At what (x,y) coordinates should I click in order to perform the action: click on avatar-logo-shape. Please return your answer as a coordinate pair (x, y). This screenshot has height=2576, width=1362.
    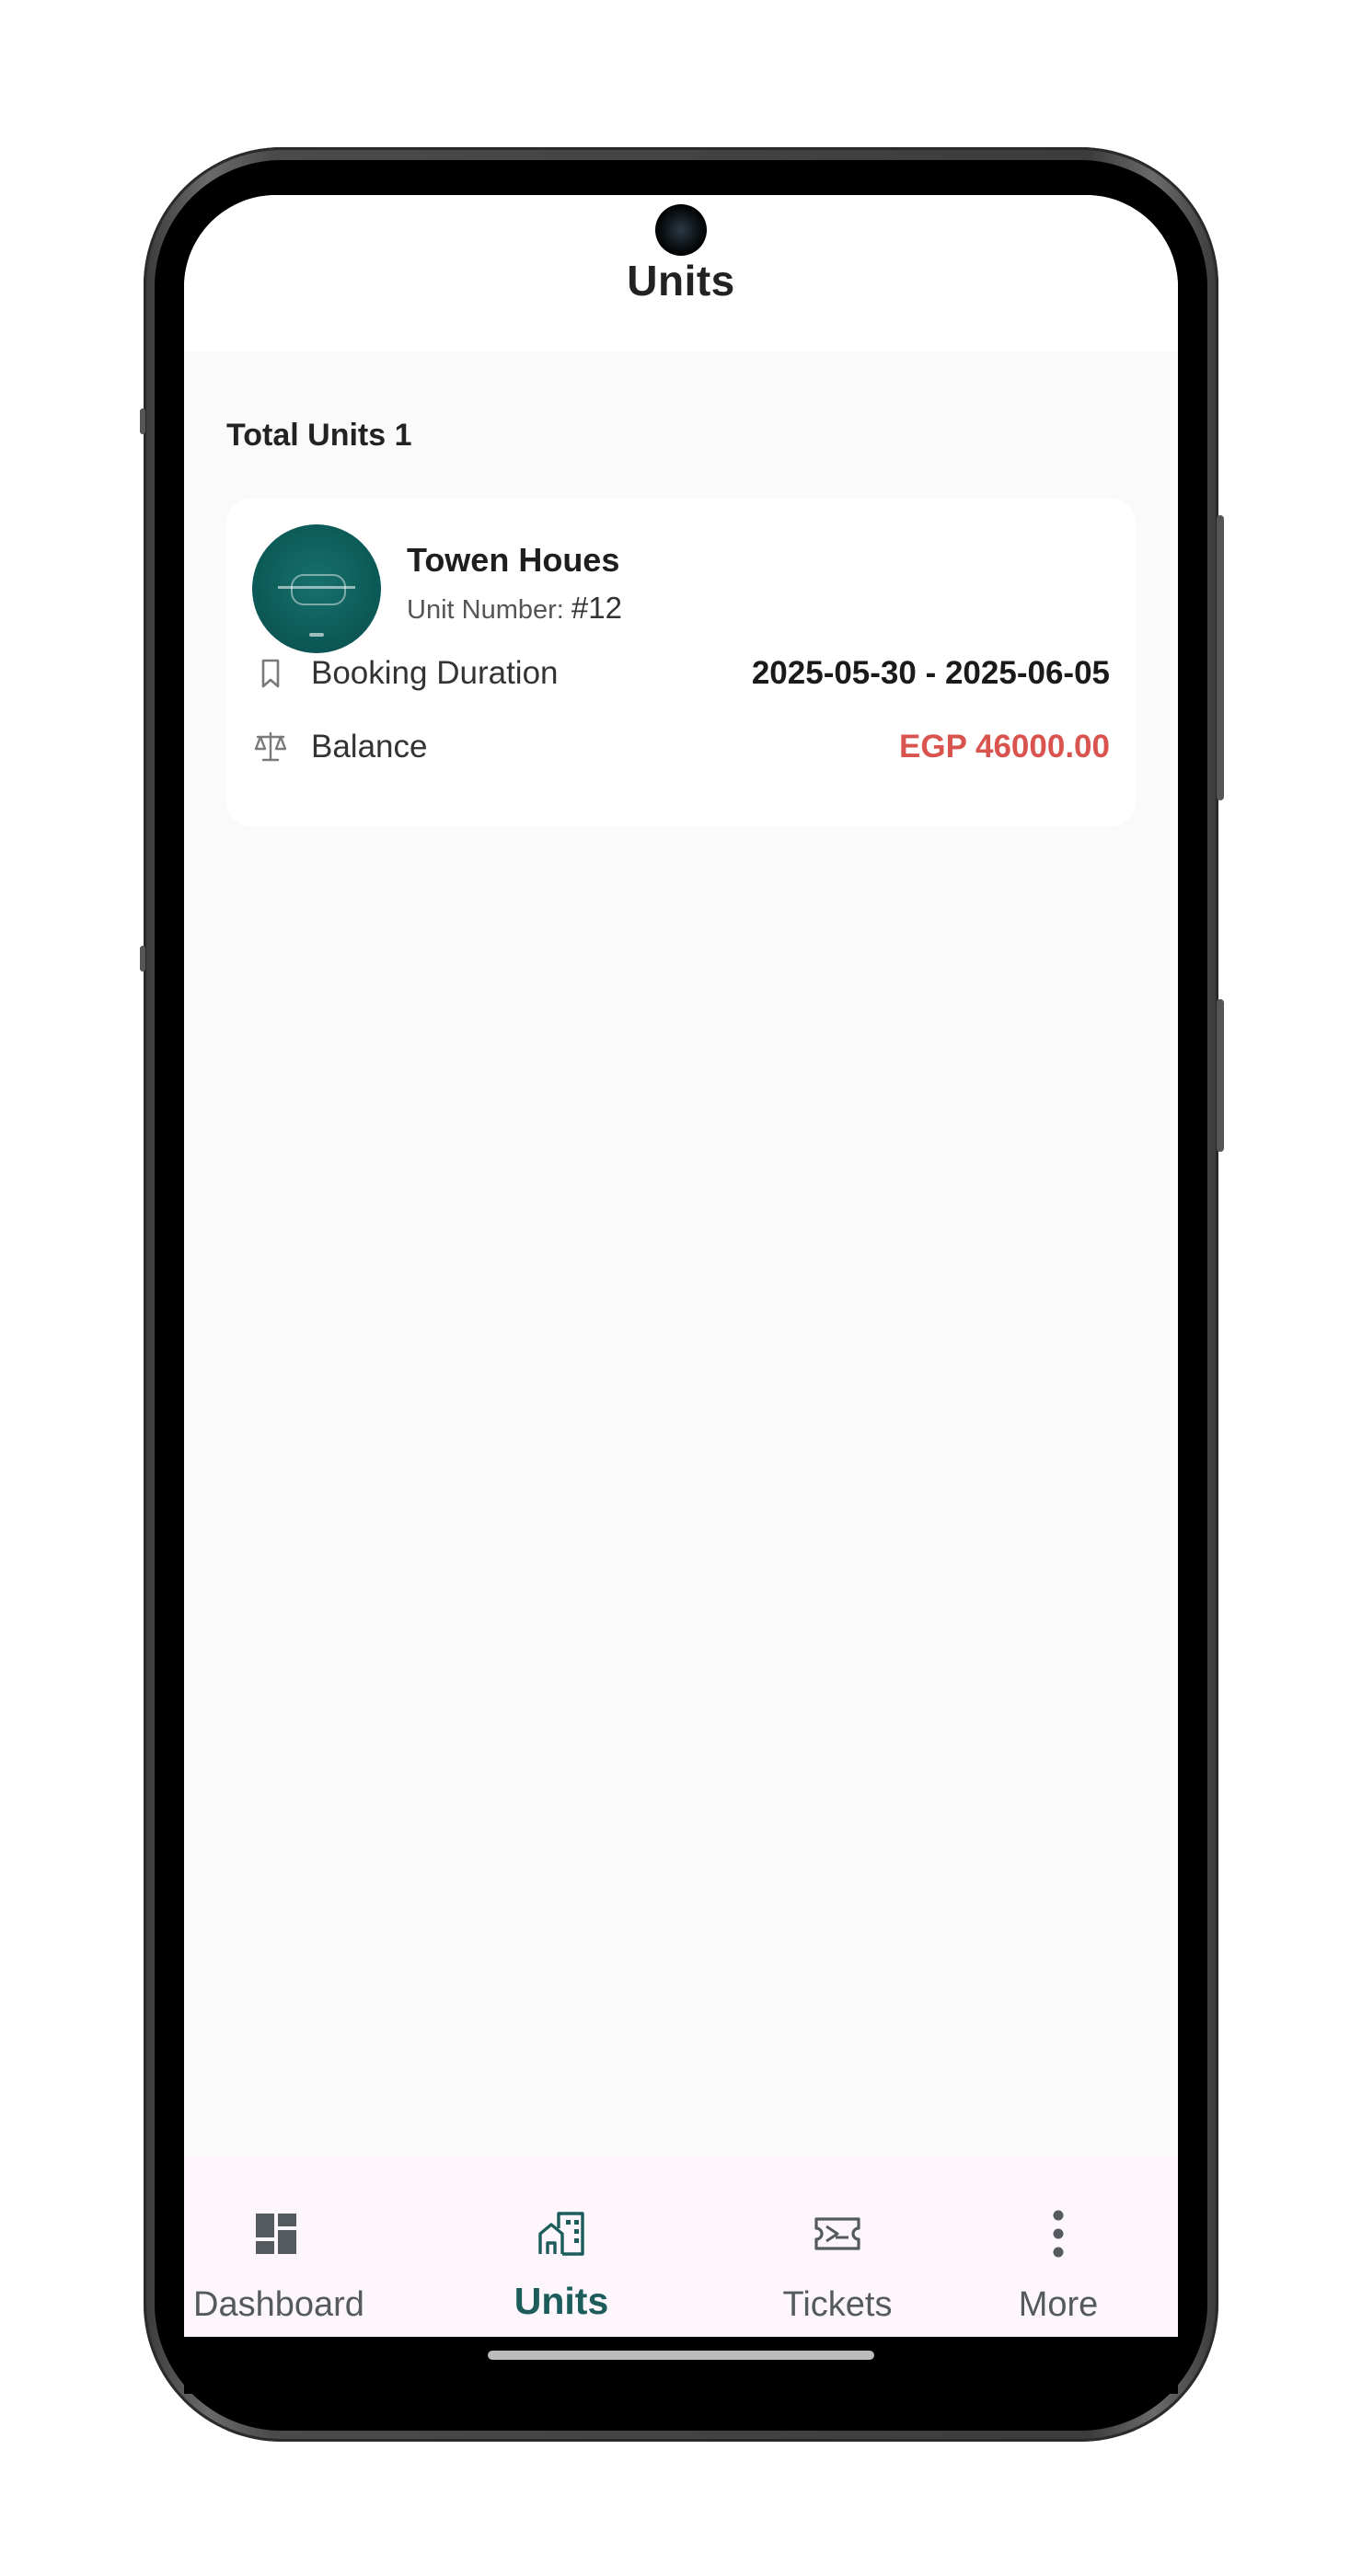
    Looking at the image, I should click on (318, 589).